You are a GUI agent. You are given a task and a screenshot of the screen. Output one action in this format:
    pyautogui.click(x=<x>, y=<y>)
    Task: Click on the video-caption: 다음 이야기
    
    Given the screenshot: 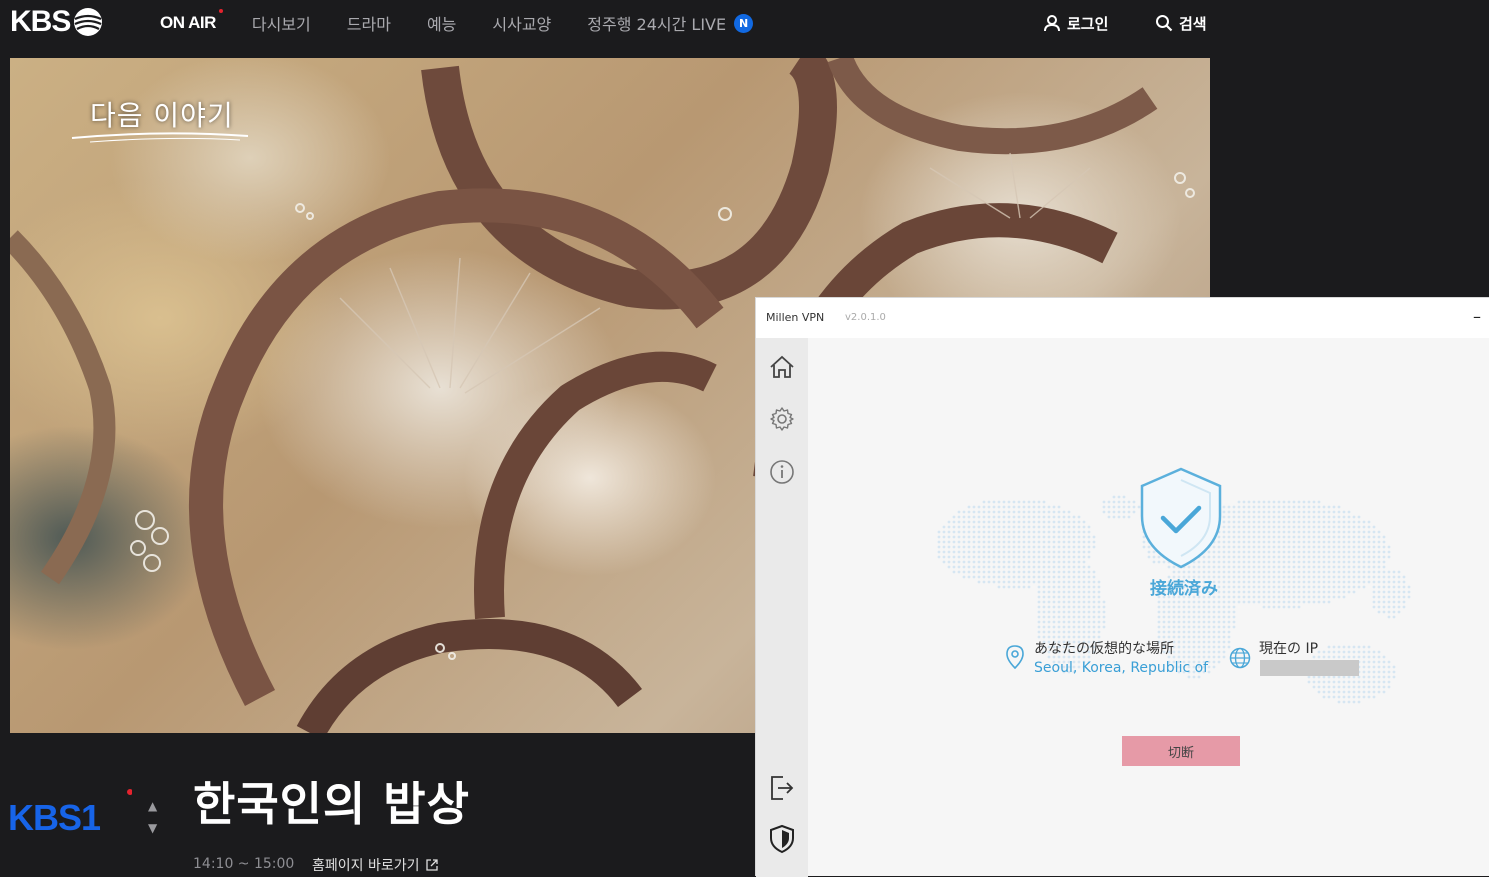 What is the action you would take?
    pyautogui.click(x=162, y=115)
    